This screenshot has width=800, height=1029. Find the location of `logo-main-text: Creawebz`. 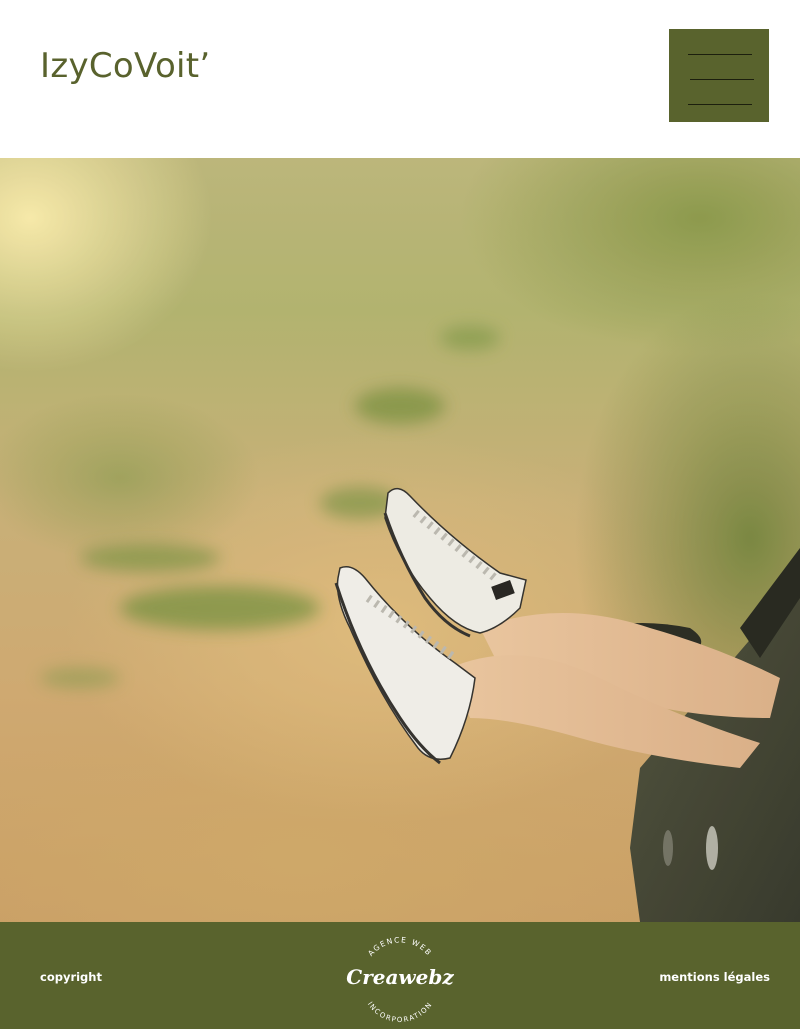

logo-main-text: Creawebz is located at coordinates (400, 977).